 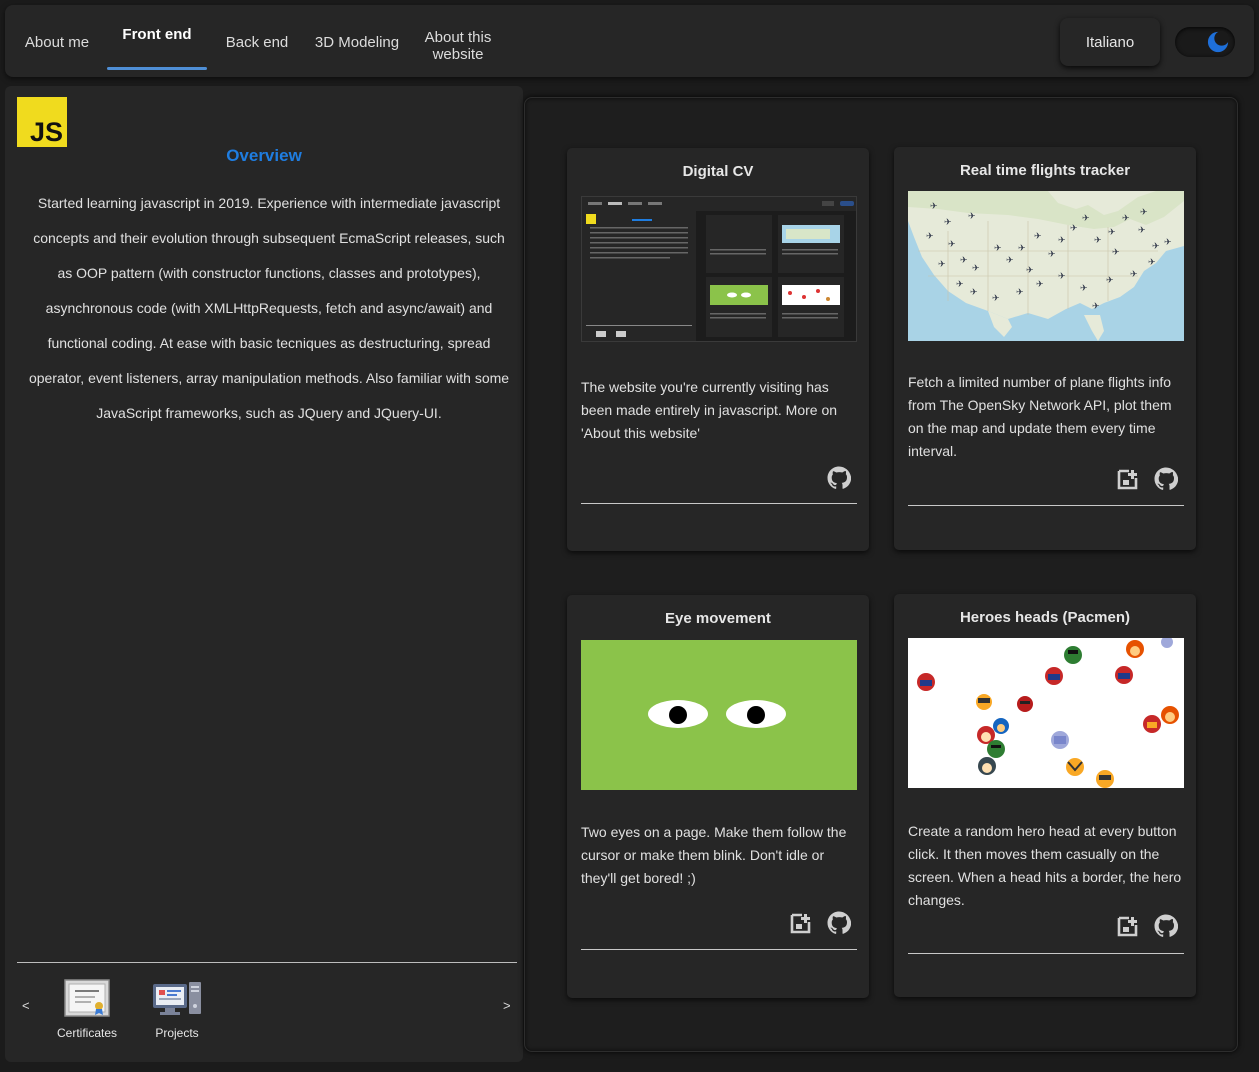 I want to click on tab-3d-modeling: 3D Modeling, so click(x=357, y=42).